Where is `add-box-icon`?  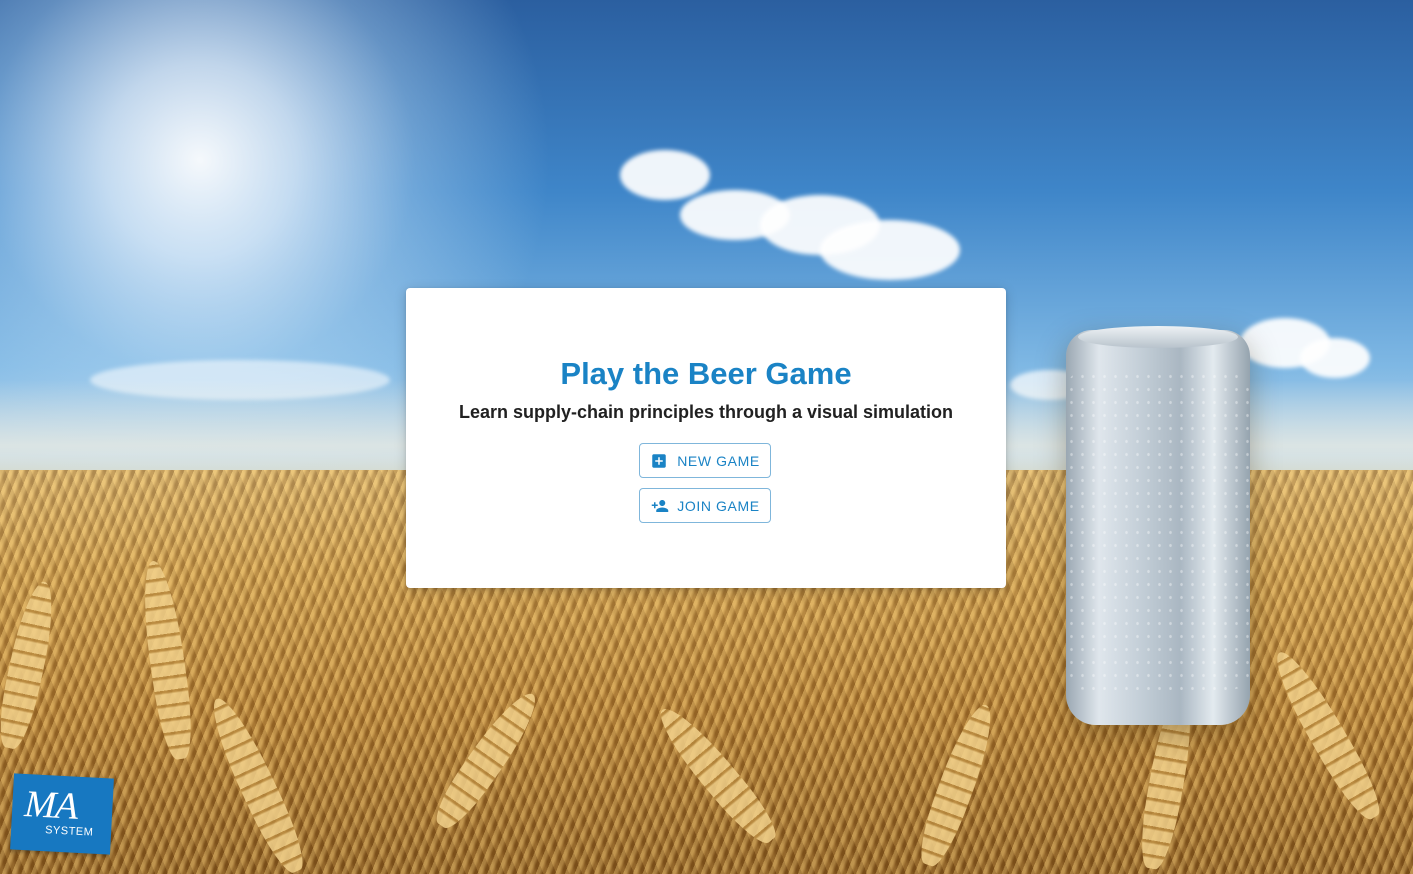
add-box-icon is located at coordinates (659, 461).